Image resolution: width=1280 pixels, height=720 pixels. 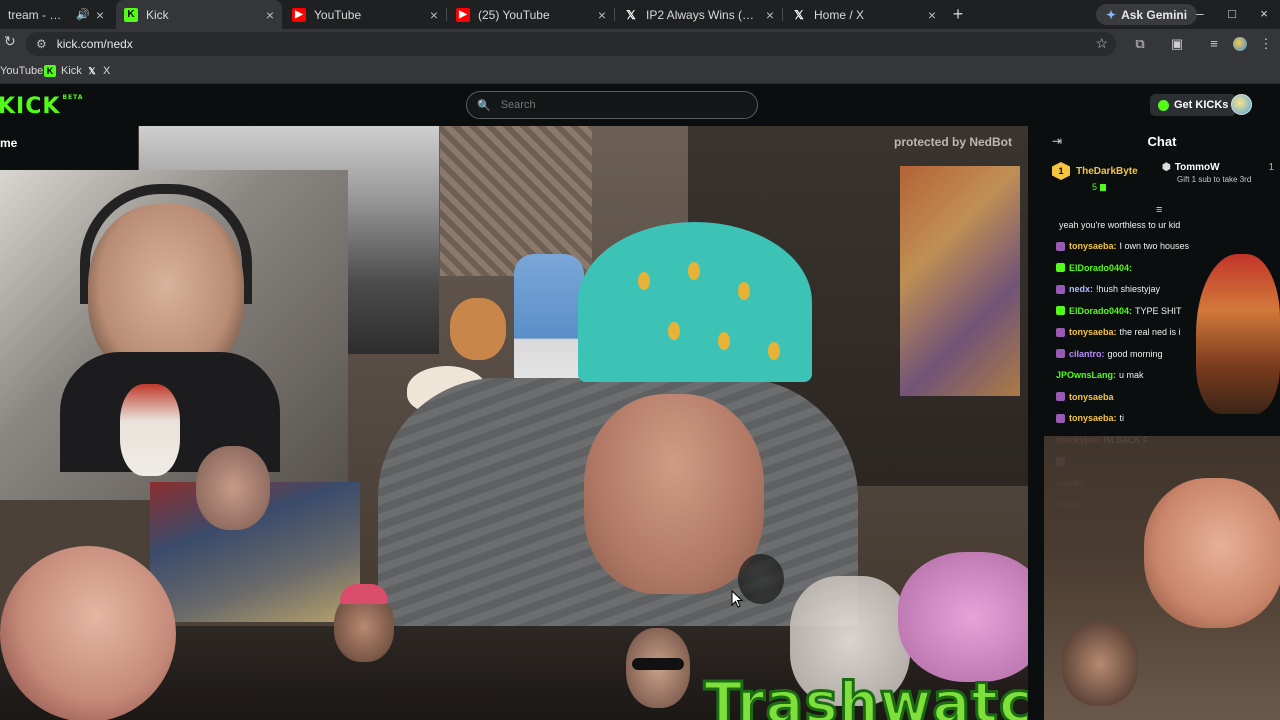 I want to click on url-text: kick.com/nedx, so click(x=95, y=44).